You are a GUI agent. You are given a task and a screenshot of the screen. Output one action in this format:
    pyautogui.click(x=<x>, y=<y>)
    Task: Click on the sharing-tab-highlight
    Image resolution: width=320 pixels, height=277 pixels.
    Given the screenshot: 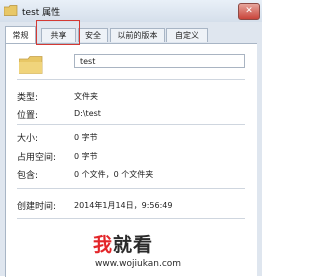 What is the action you would take?
    pyautogui.click(x=58, y=32)
    